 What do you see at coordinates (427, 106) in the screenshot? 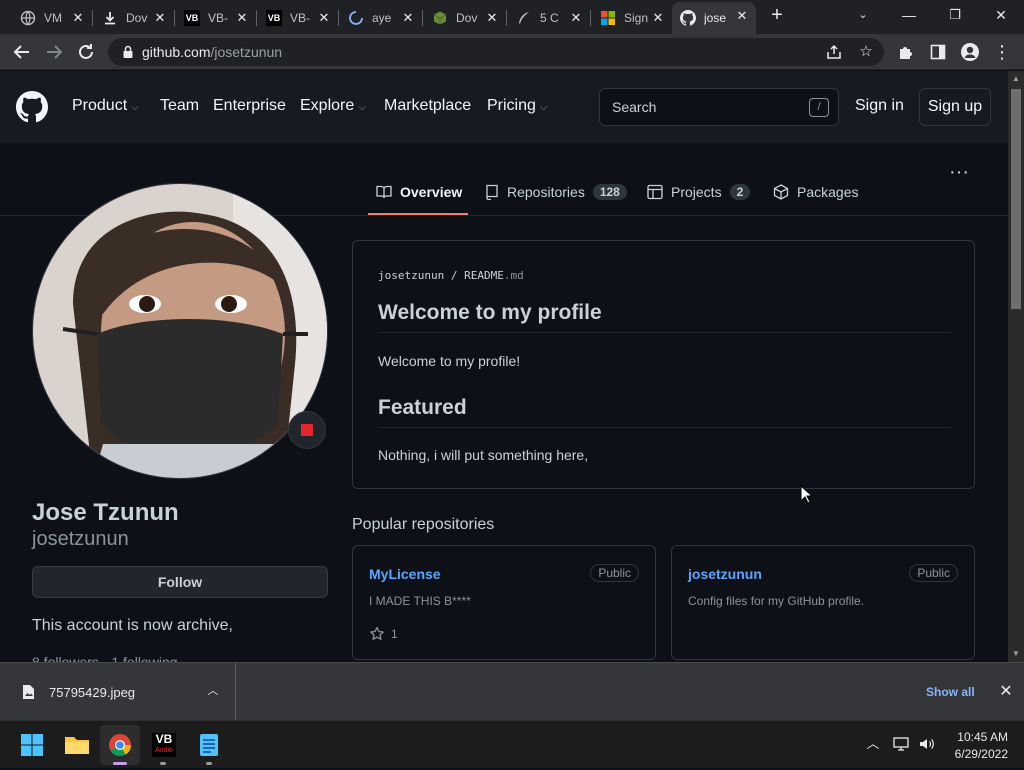
I see `nav-marketplace: Marketplace` at bounding box center [427, 106].